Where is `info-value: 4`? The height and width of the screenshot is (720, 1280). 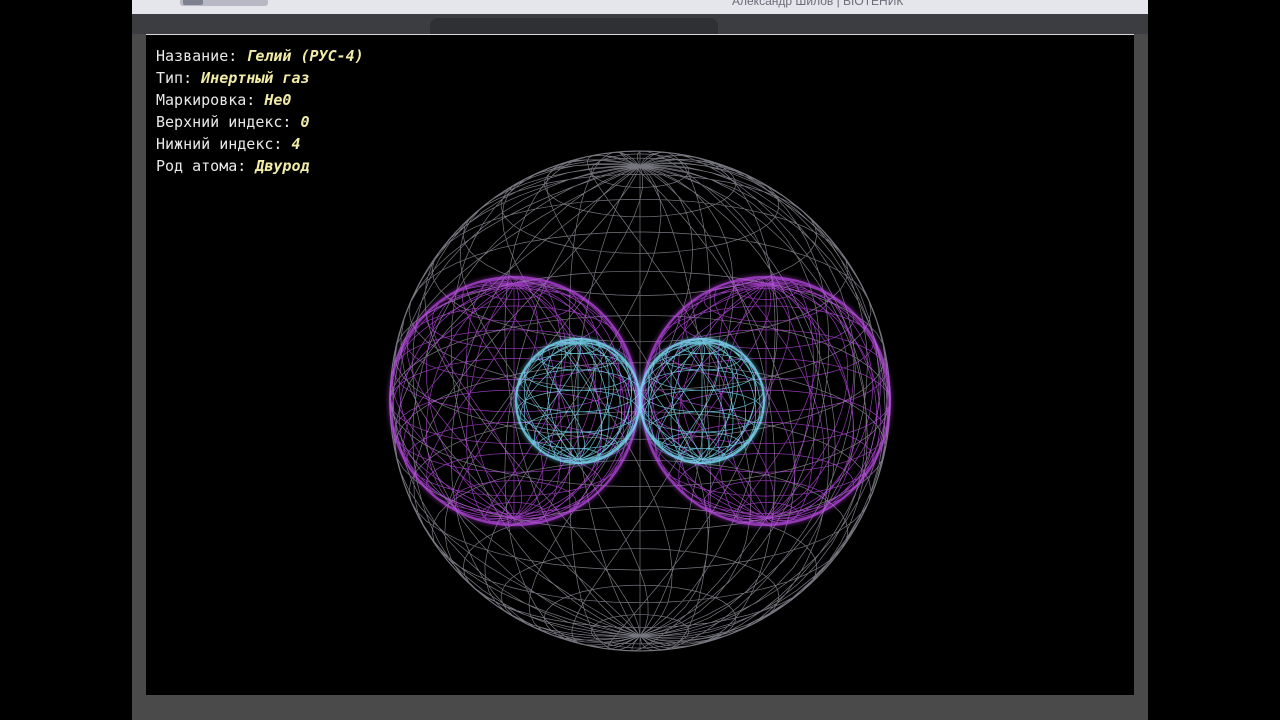
info-value: 4 is located at coordinates (296, 144).